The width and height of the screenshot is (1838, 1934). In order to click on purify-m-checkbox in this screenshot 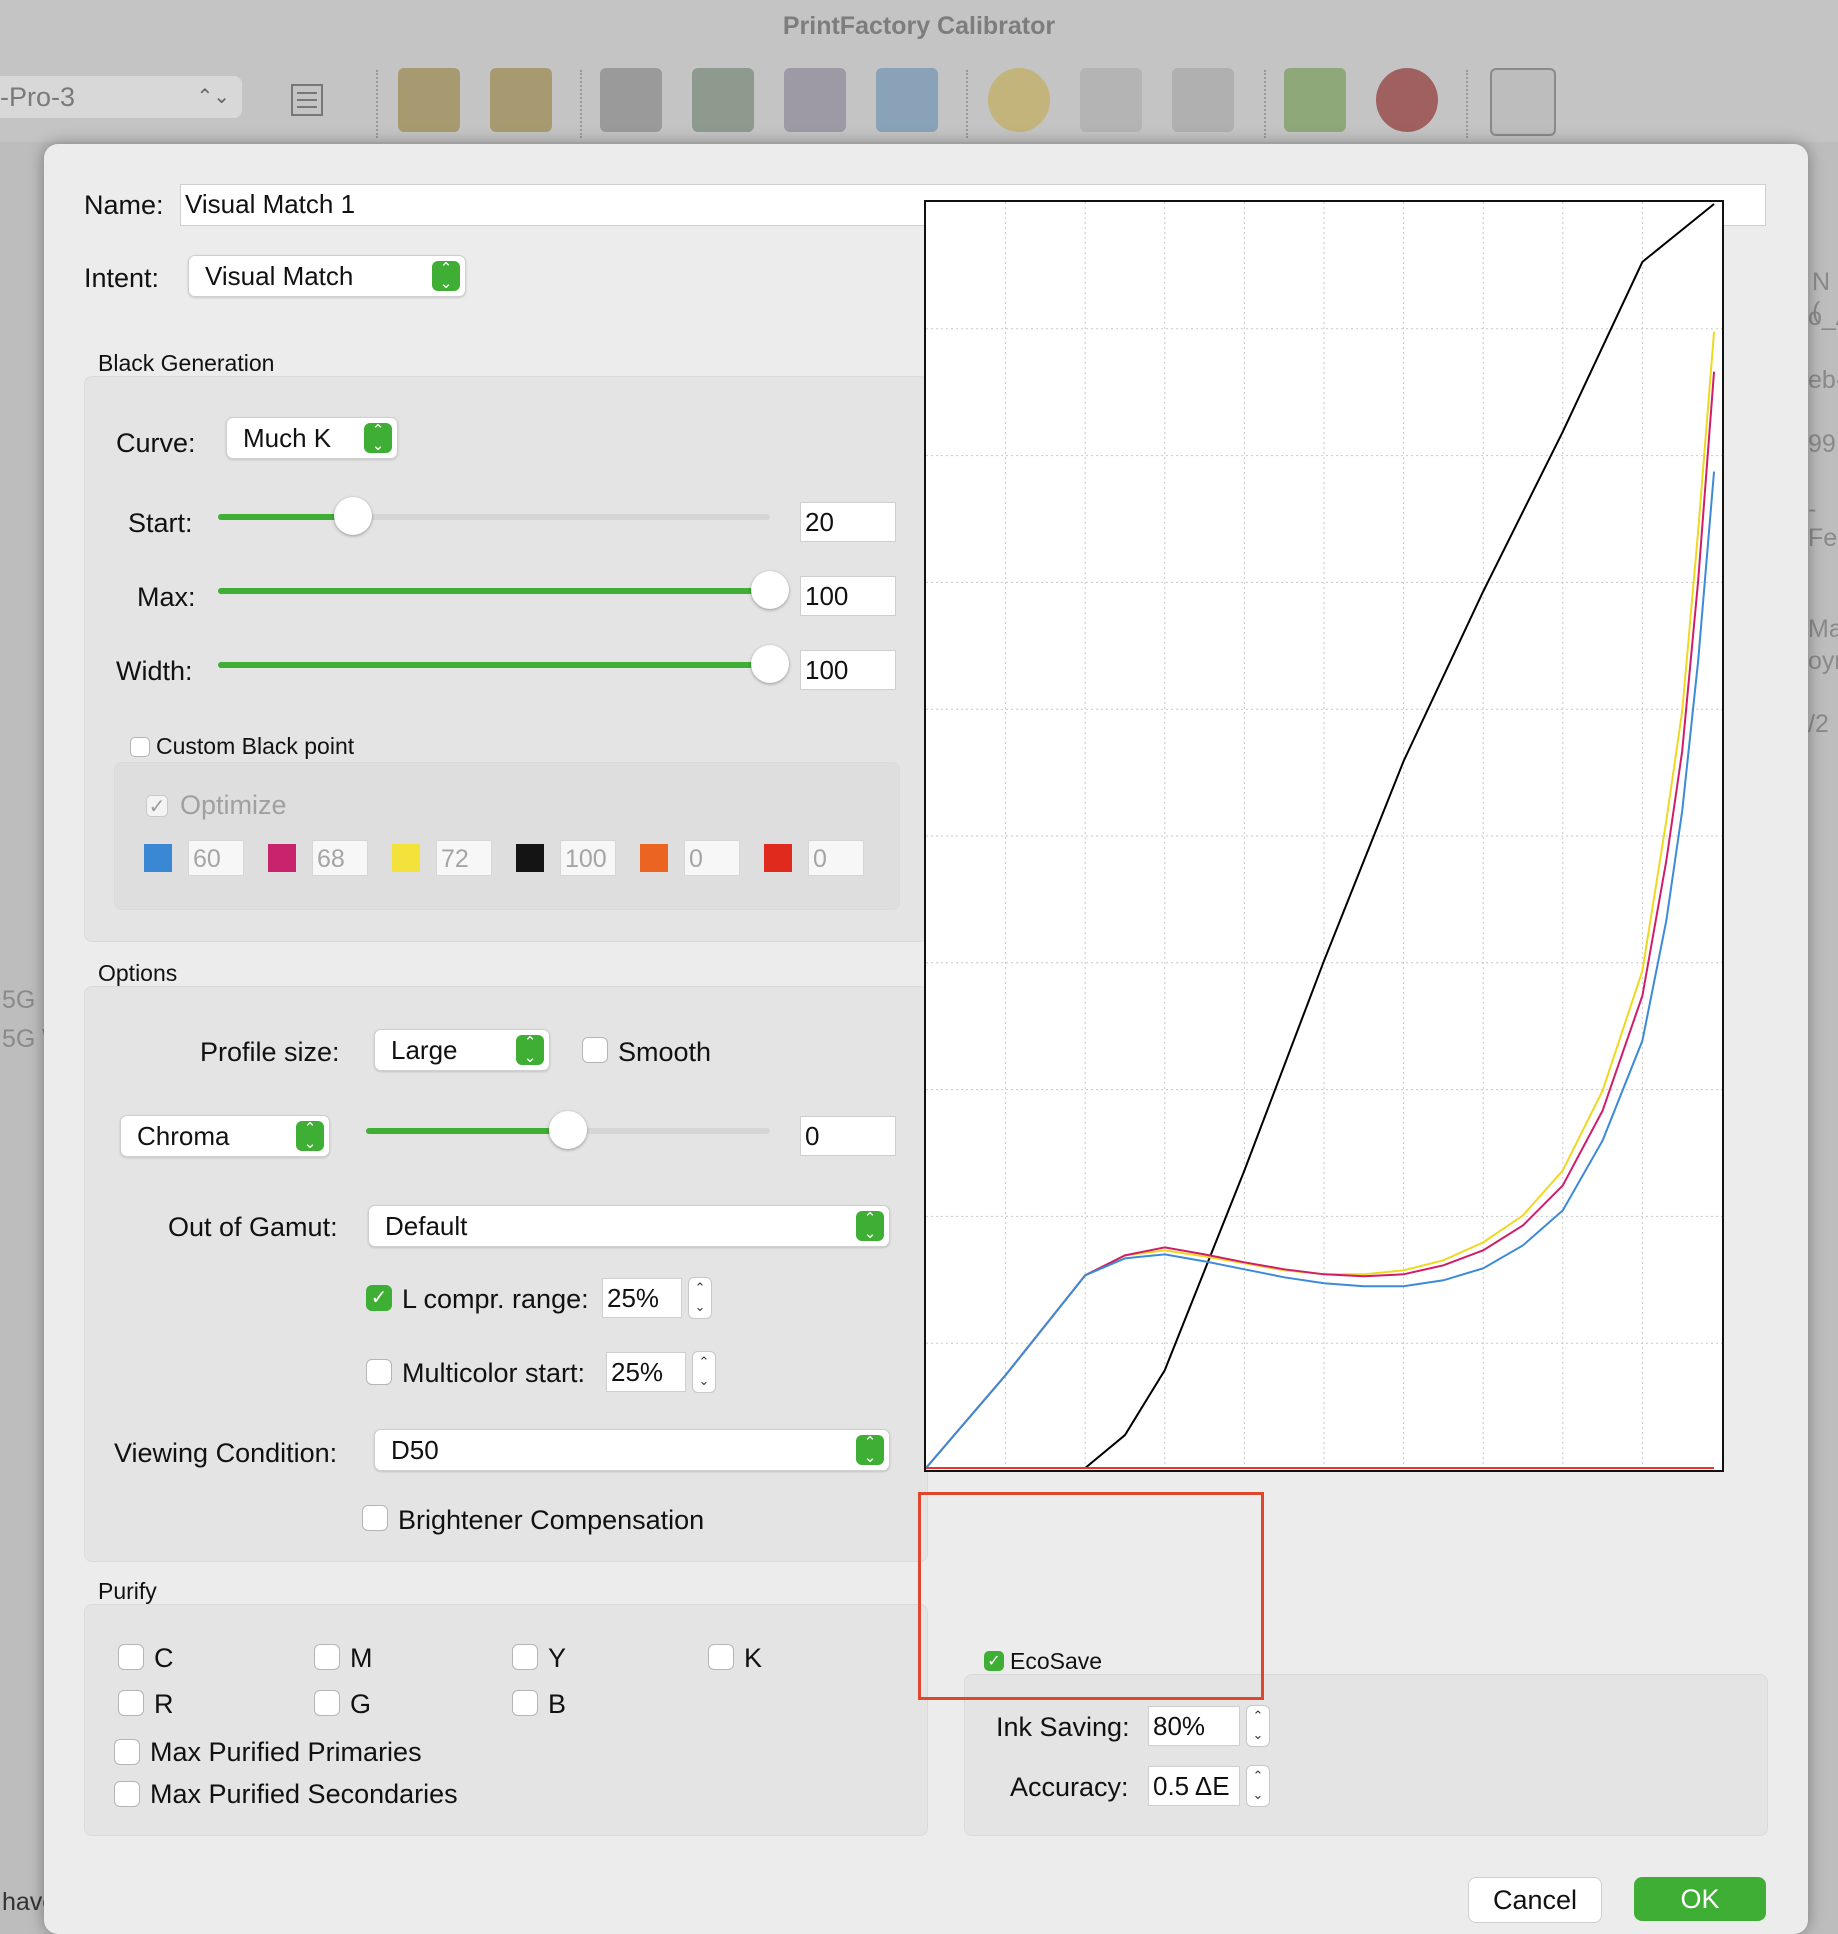, I will do `click(327, 1657)`.